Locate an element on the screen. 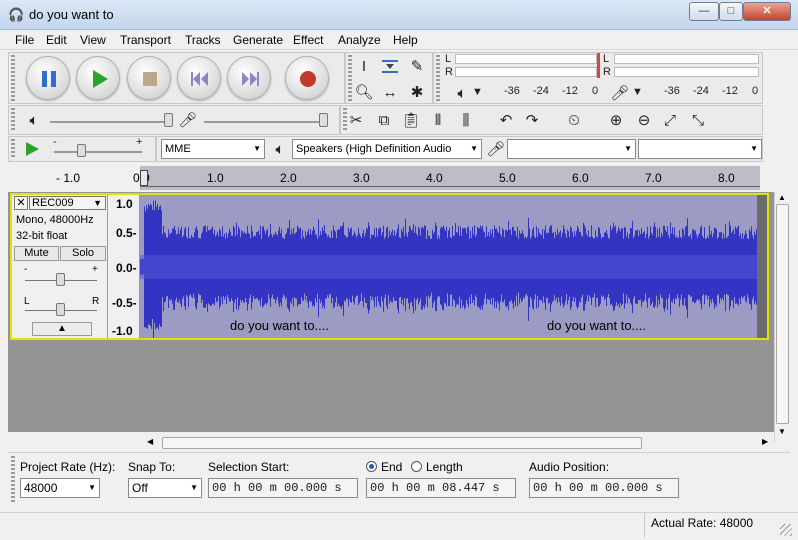 This screenshot has height=540, width=798. scroll-up-icon: ▲ is located at coordinates (782, 198).